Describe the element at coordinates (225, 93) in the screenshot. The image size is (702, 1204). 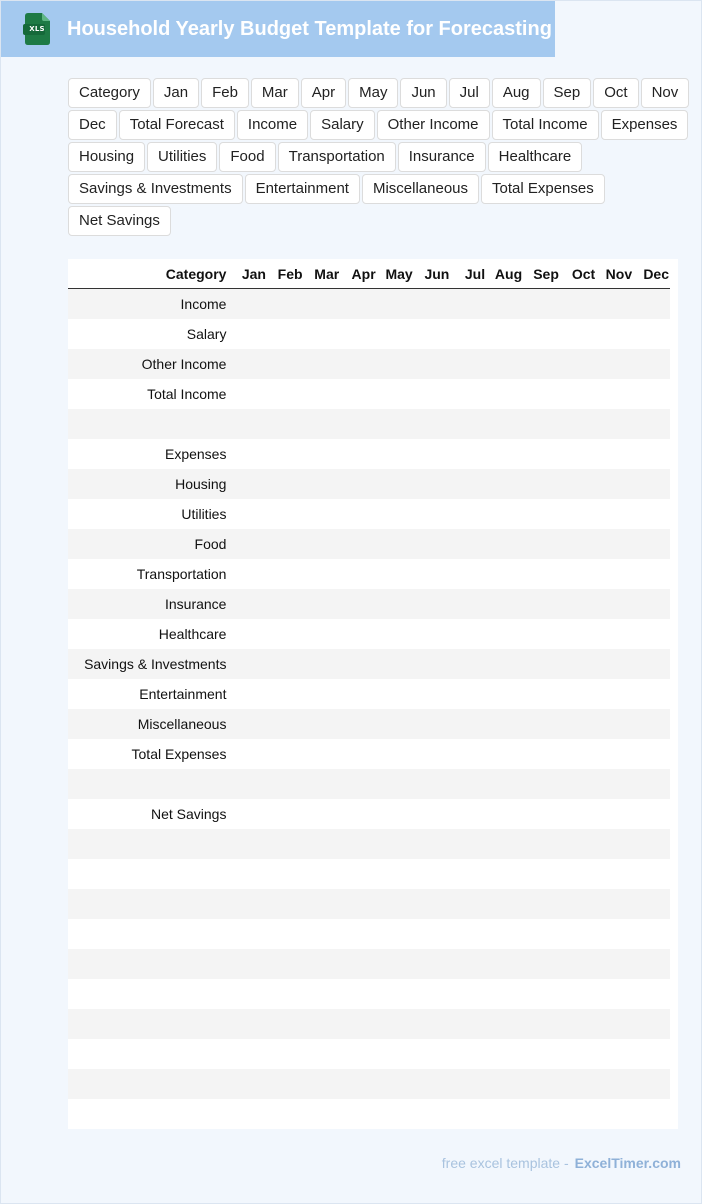
I see `column-chip: Feb` at that location.